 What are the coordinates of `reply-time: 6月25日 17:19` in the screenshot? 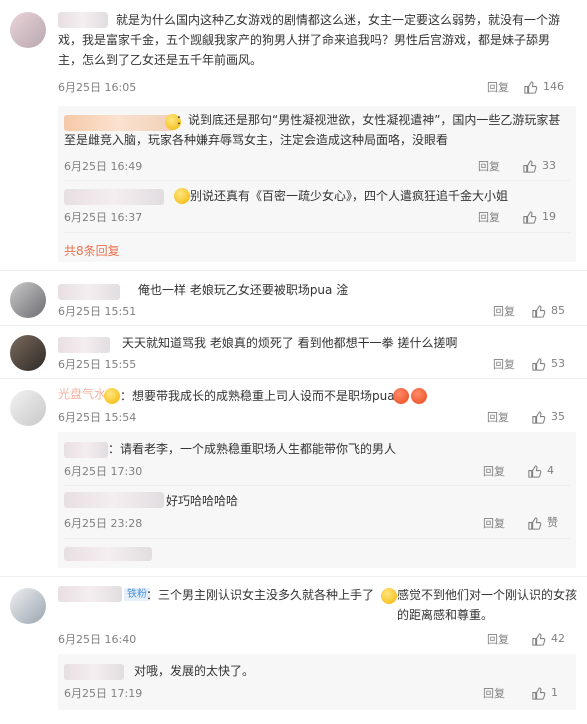 It's located at (103, 693).